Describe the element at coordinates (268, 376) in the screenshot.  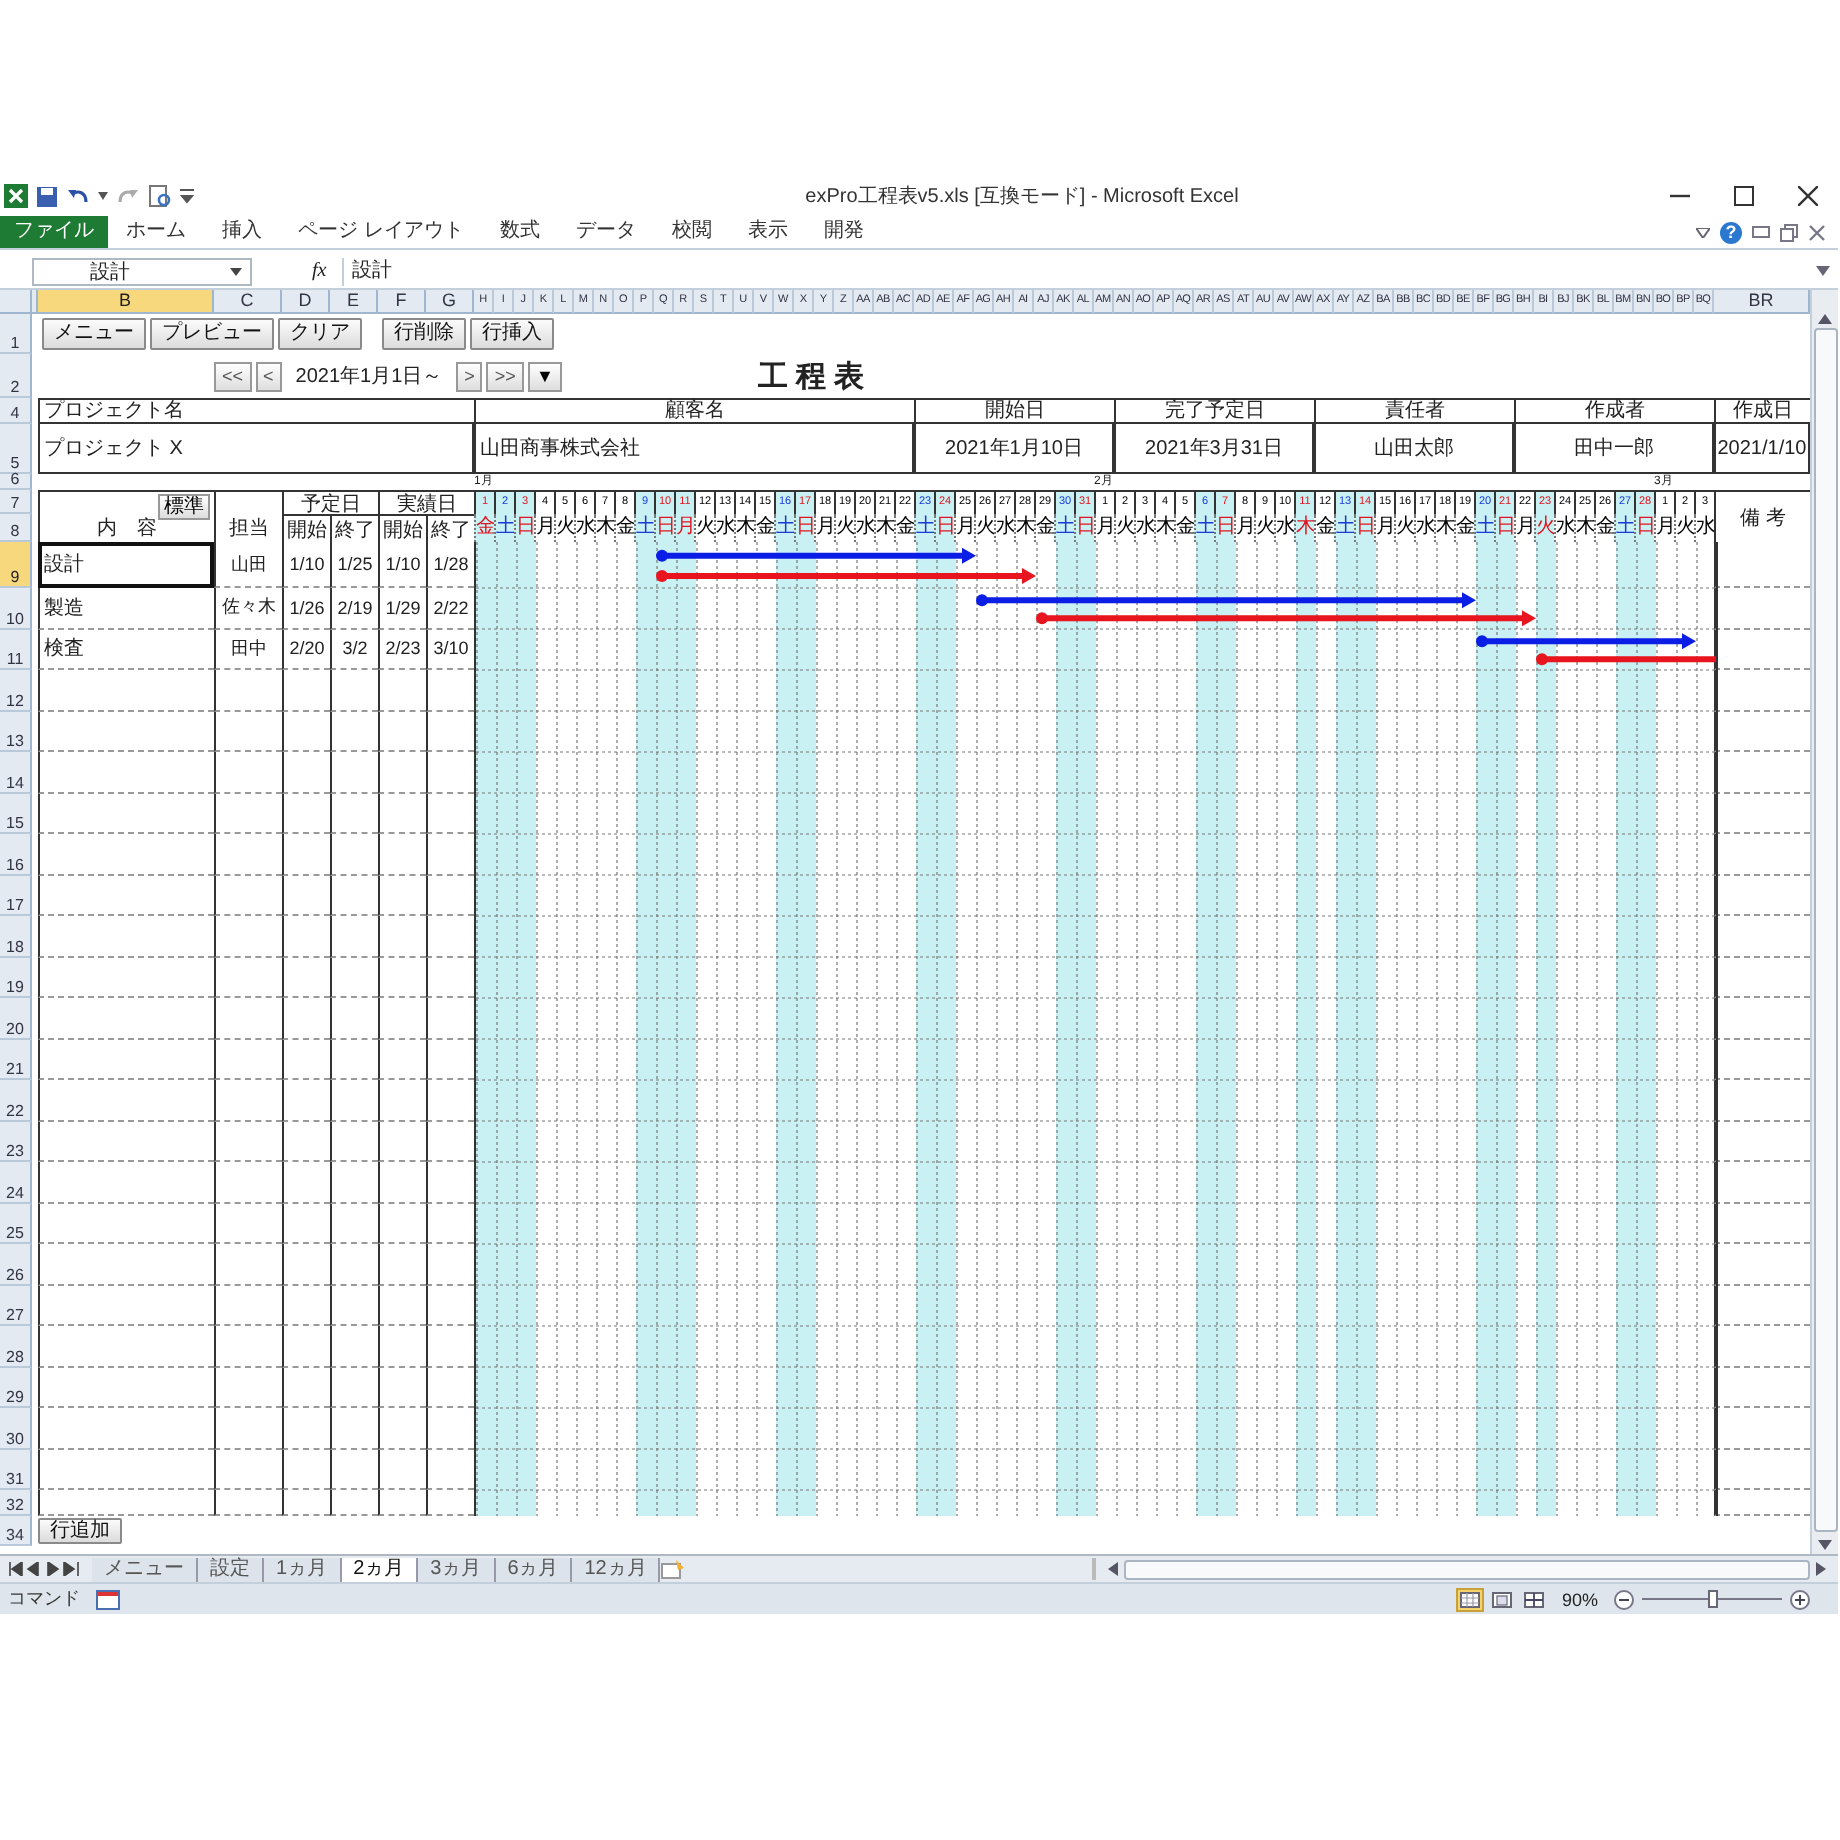
I see `previous-period-button: <` at that location.